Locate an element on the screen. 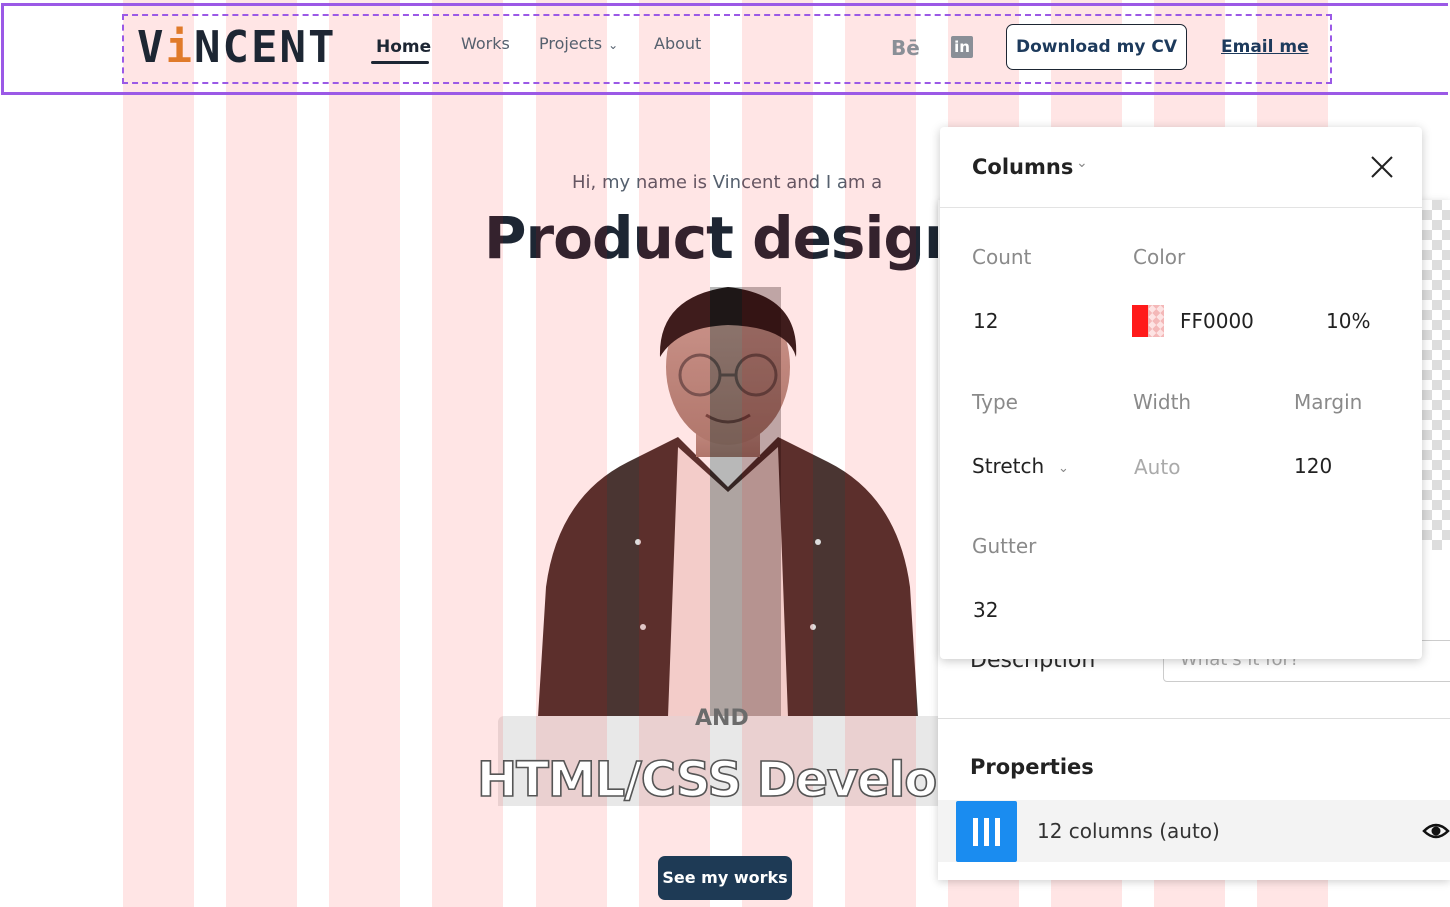  margin-input: 120 is located at coordinates (1313, 466).